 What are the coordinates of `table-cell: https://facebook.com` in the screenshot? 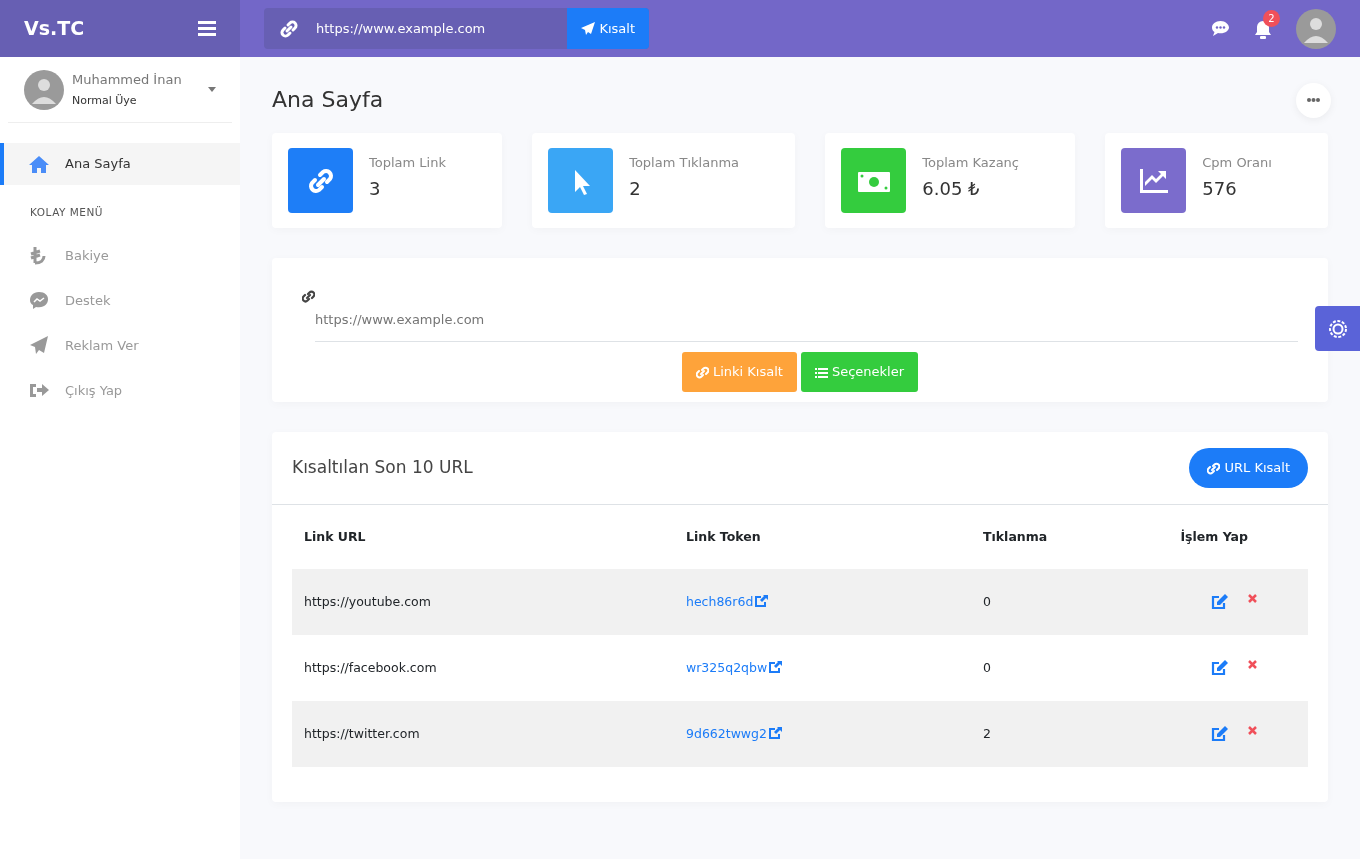 It's located at (483, 668).